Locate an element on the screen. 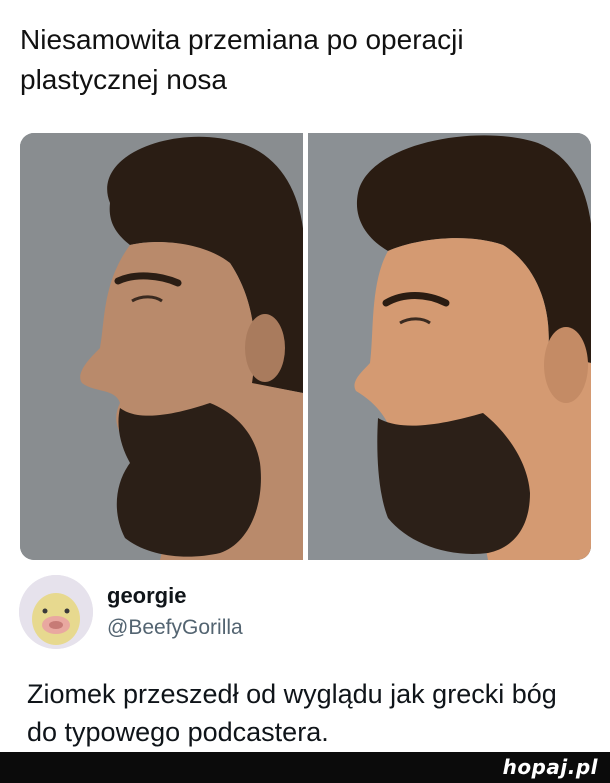 The image size is (610, 783). footer-bar: hopaj.pl is located at coordinates (305, 767).